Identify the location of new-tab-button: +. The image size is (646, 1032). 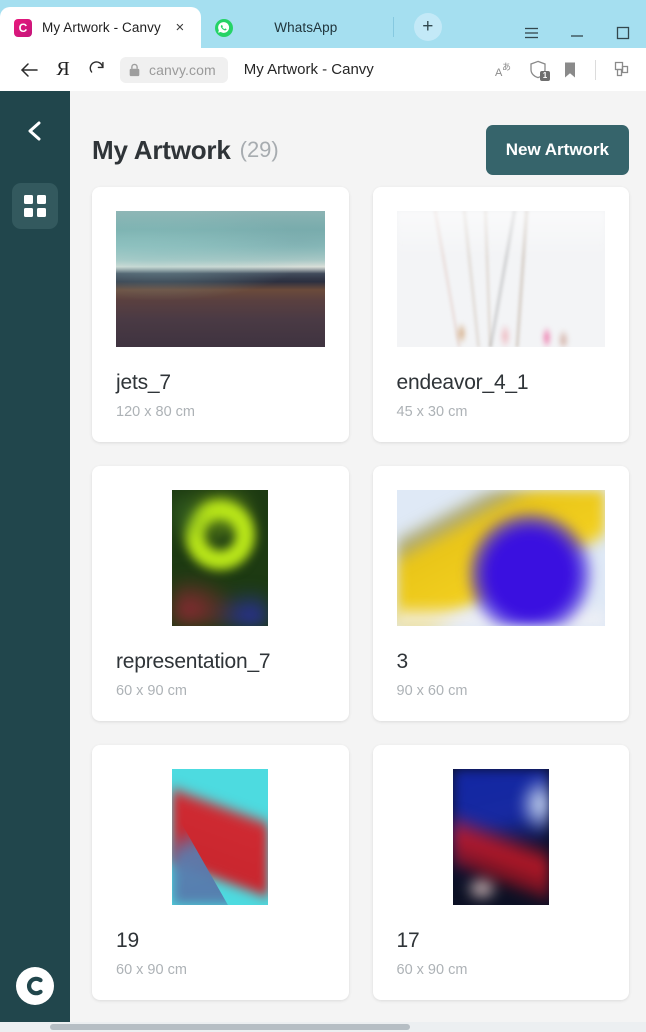
(427, 27).